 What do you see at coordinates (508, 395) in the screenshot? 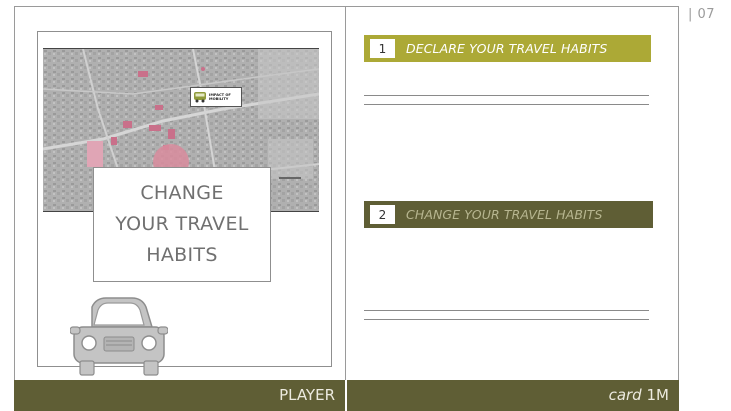
I see `card-code-label: card 1M` at bounding box center [508, 395].